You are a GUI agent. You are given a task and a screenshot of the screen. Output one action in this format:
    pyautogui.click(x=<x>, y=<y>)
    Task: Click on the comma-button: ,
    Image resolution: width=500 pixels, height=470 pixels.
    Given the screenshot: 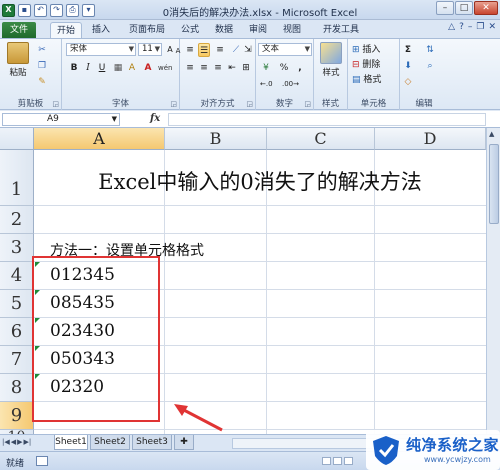 What is the action you would take?
    pyautogui.click(x=300, y=68)
    